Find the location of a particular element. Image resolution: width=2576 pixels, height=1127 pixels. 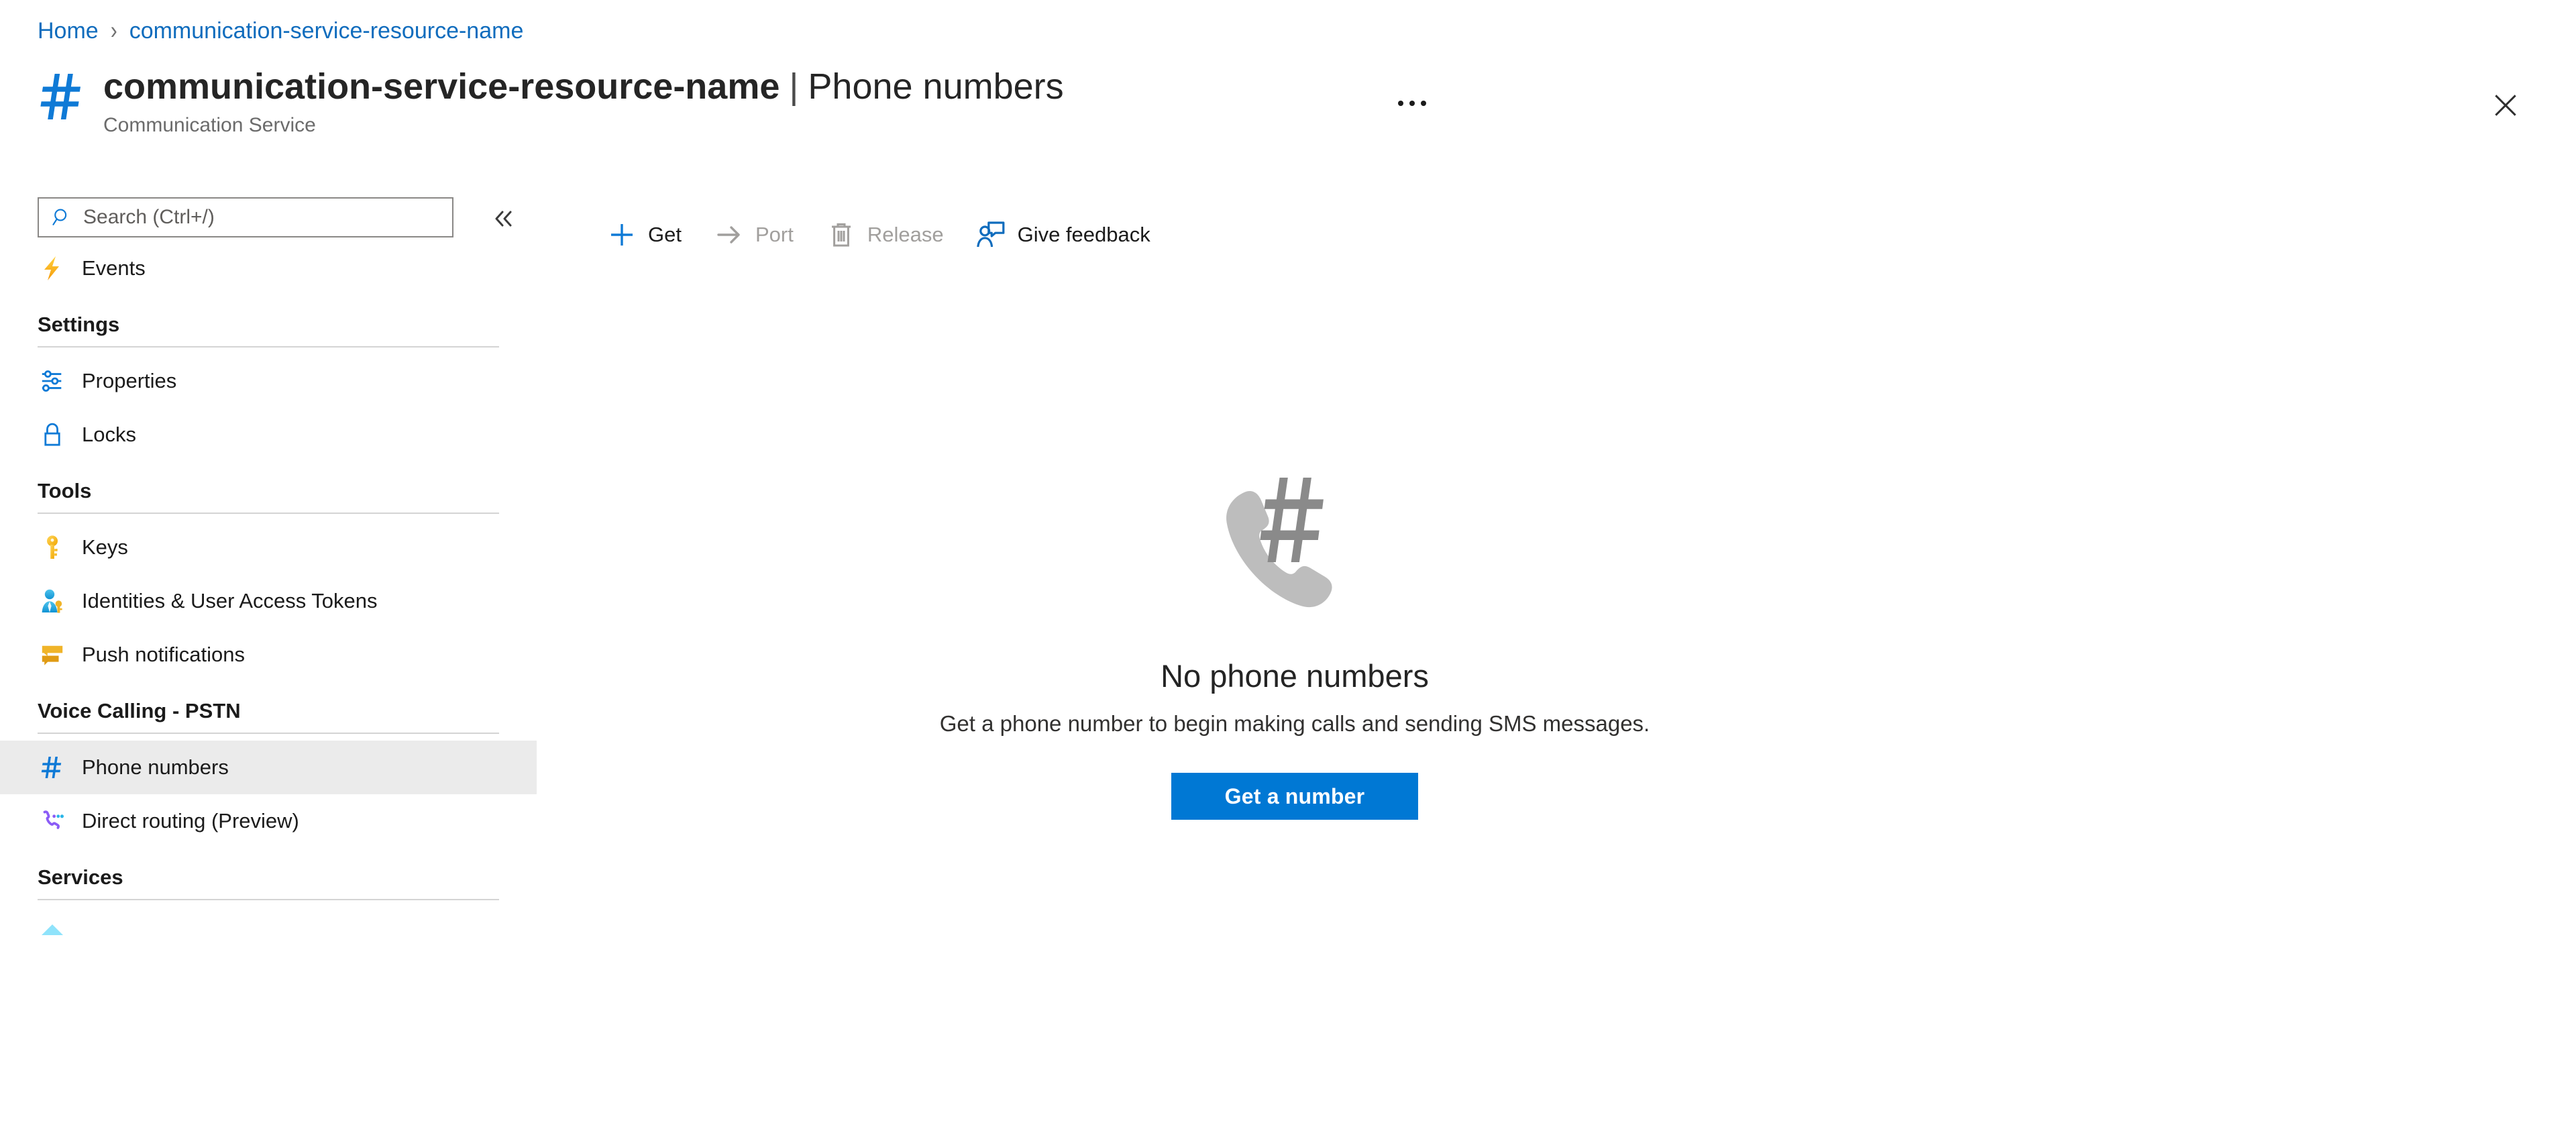

sidebar-item-label: Direct routing (Preview) is located at coordinates (190, 821).